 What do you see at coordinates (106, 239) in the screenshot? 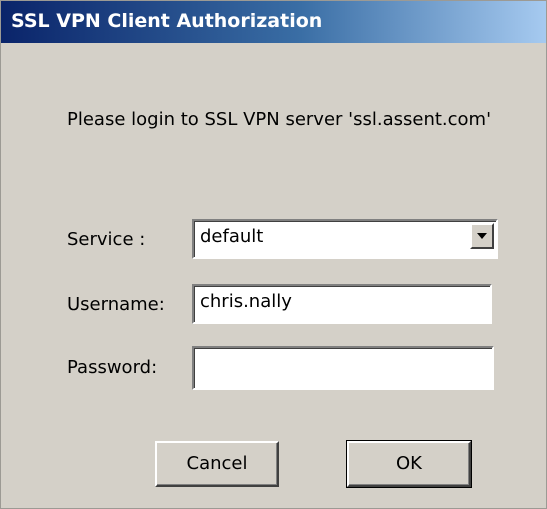
I see `service-label: Service :` at bounding box center [106, 239].